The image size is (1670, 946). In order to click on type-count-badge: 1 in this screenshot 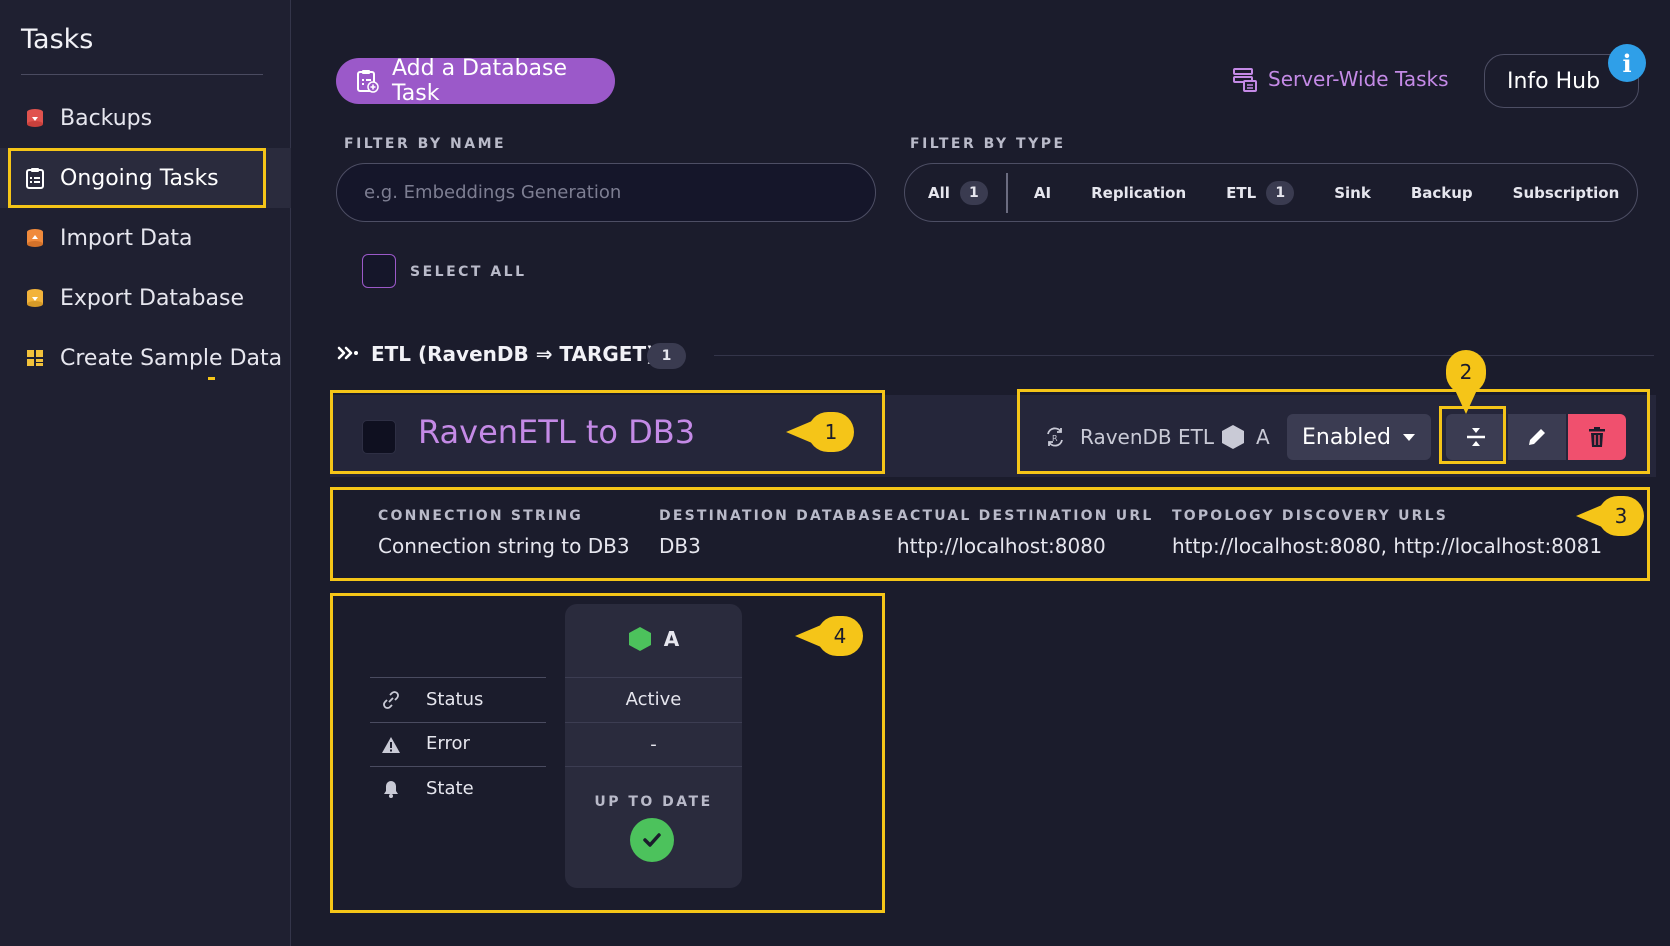, I will do `click(973, 192)`.